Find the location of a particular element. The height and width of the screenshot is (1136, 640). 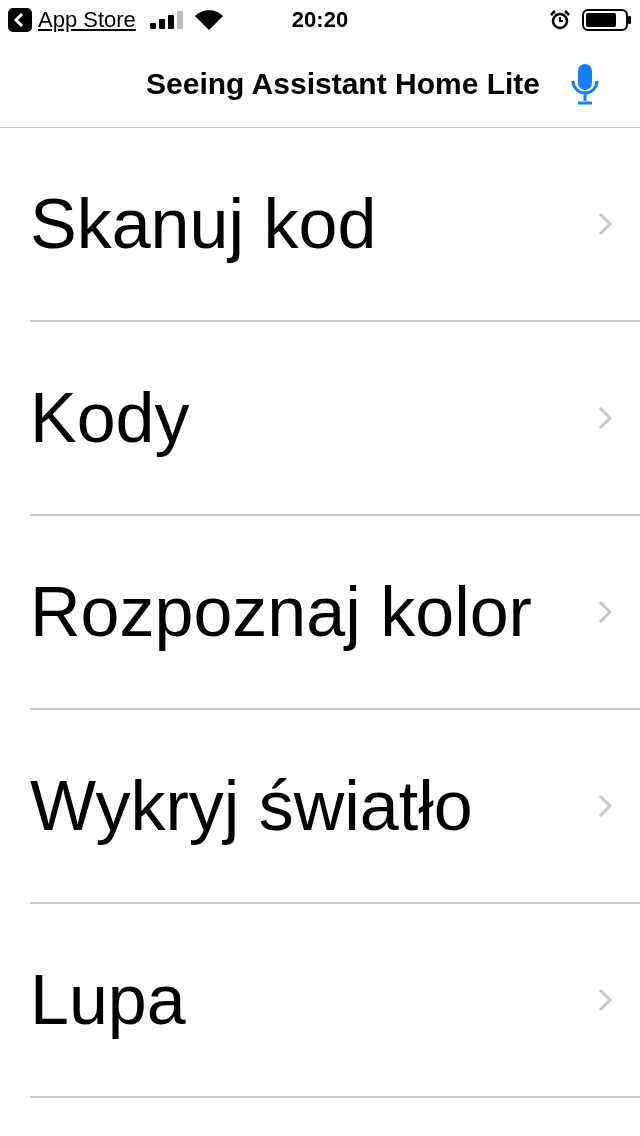

signal-icon is located at coordinates (166, 20).